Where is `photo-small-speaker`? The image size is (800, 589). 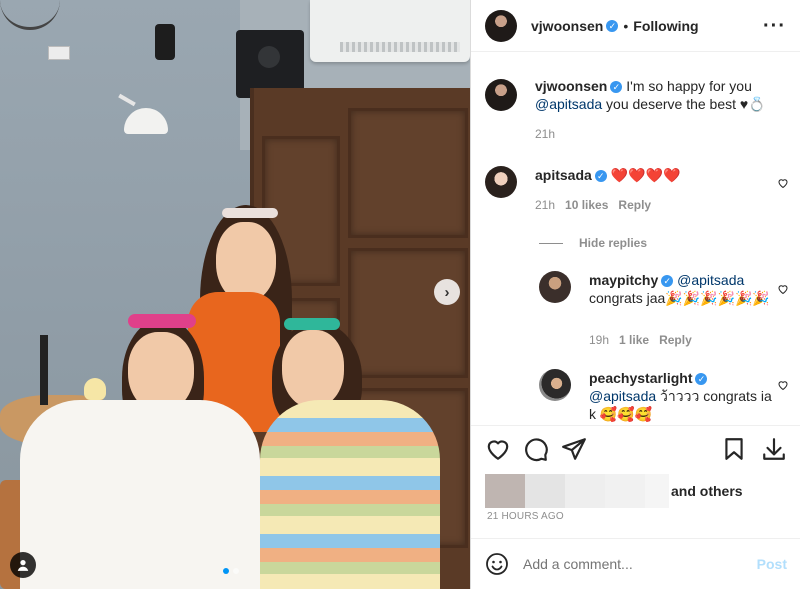
photo-small-speaker is located at coordinates (165, 42).